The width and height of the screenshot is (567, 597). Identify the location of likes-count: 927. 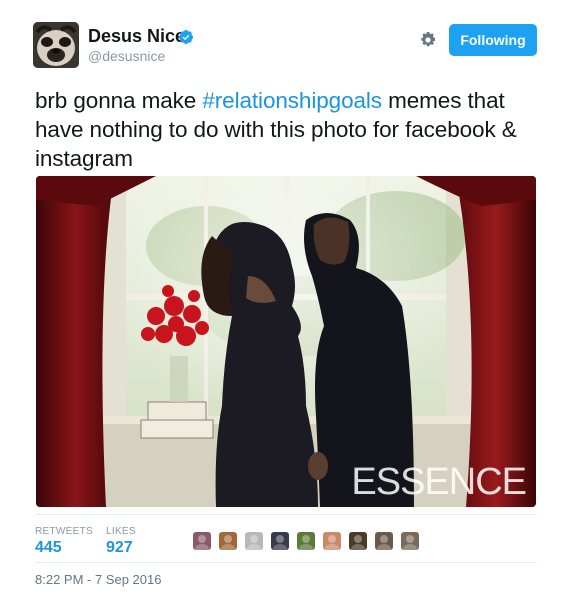
(119, 548).